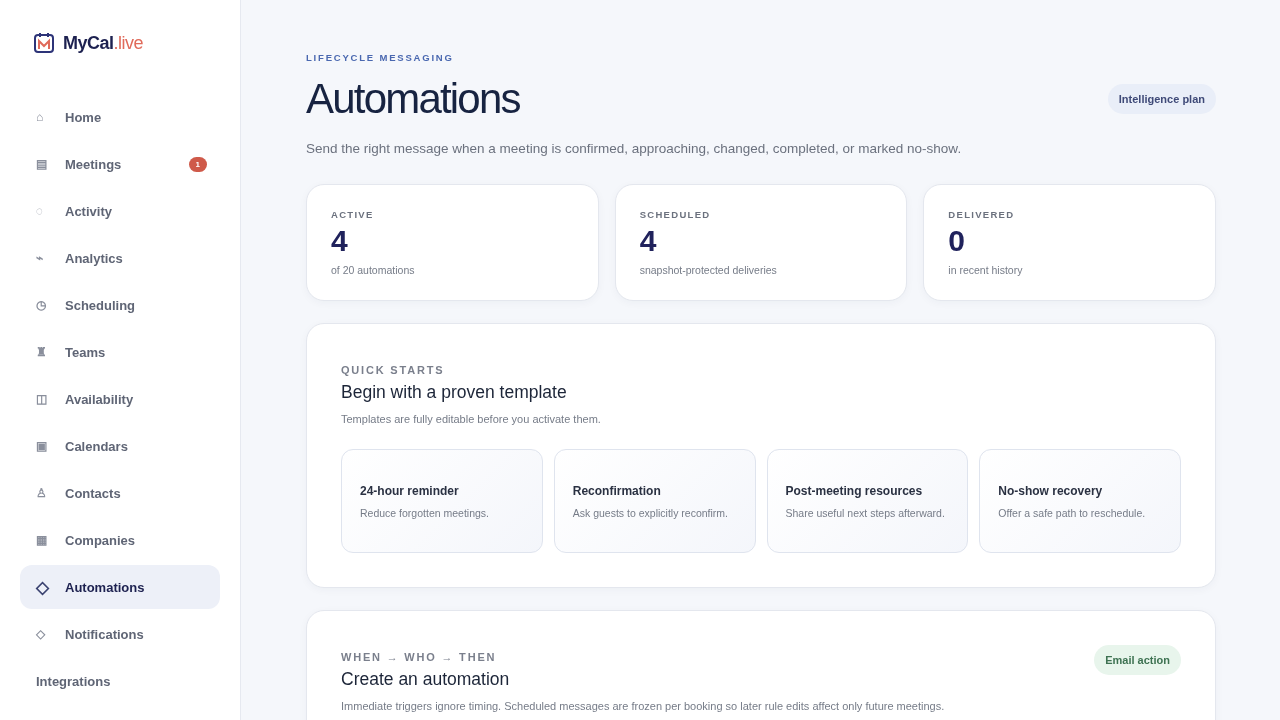 The height and width of the screenshot is (720, 1280). I want to click on stat-note: snapshot-protected deliveries, so click(708, 270).